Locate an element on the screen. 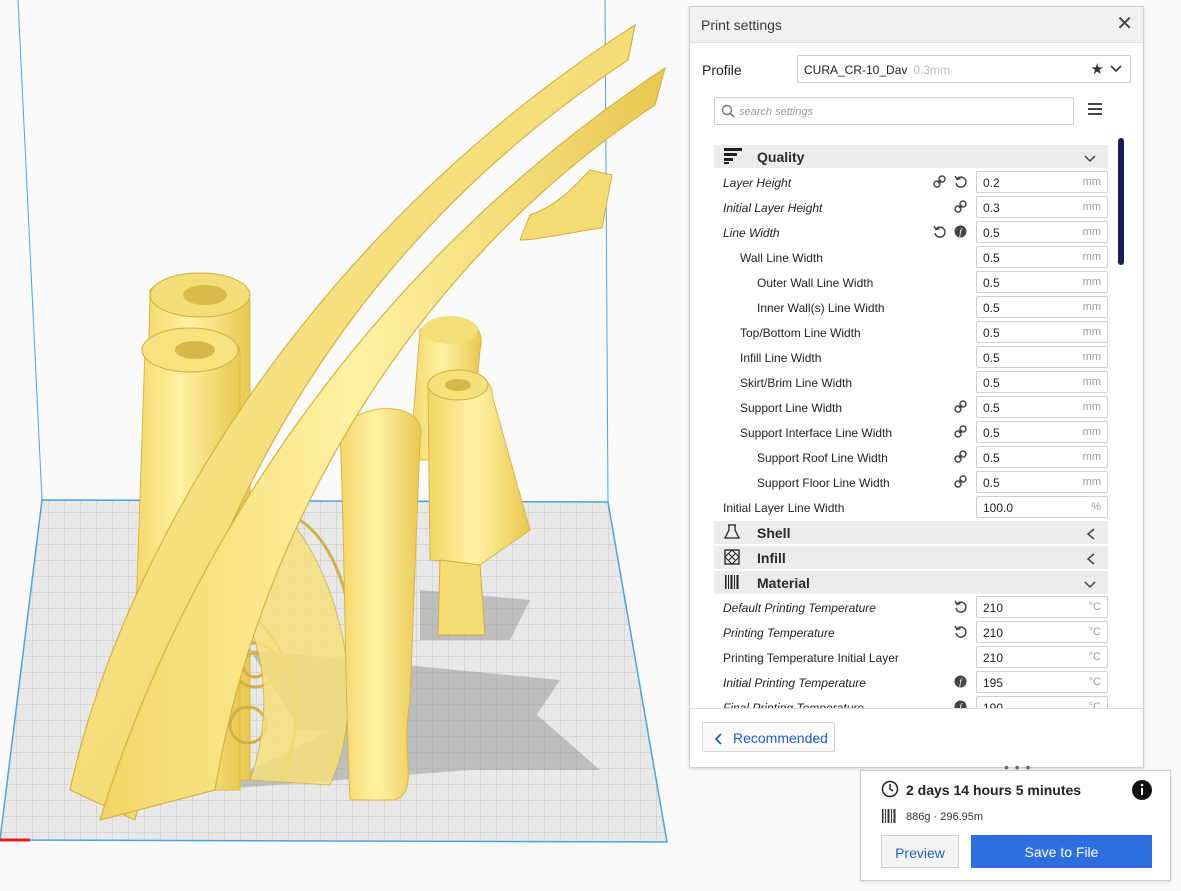 The image size is (1181, 891). setting-row: Printing Temperature Initial Layer 210 °C is located at coordinates (911, 657).